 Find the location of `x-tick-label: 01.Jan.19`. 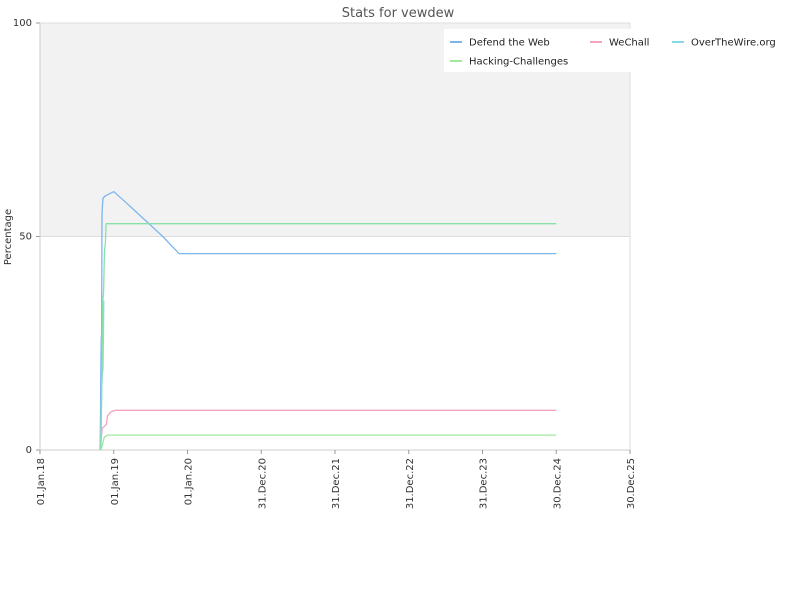

x-tick-label: 01.Jan.19 is located at coordinates (115, 481).